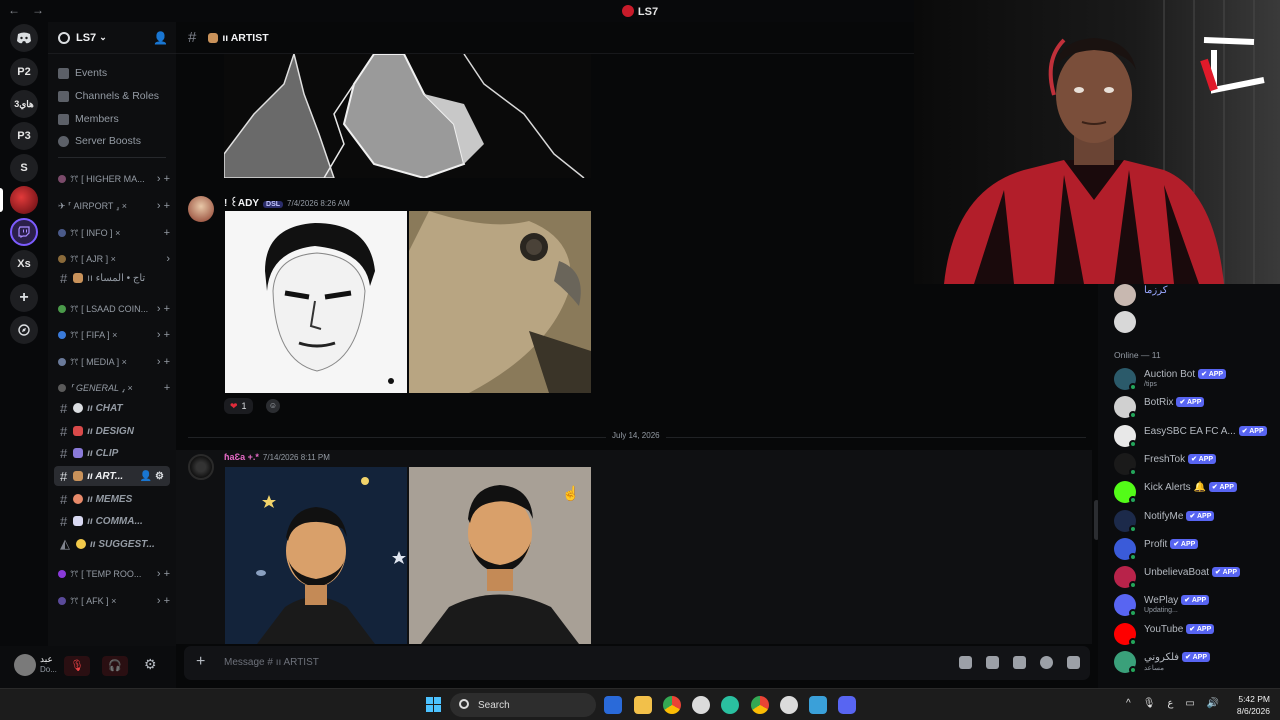 The width and height of the screenshot is (1280, 720). Describe the element at coordinates (1197, 379) in the screenshot. I see `member-item: Auction Bot ✔ APP/tips` at that location.